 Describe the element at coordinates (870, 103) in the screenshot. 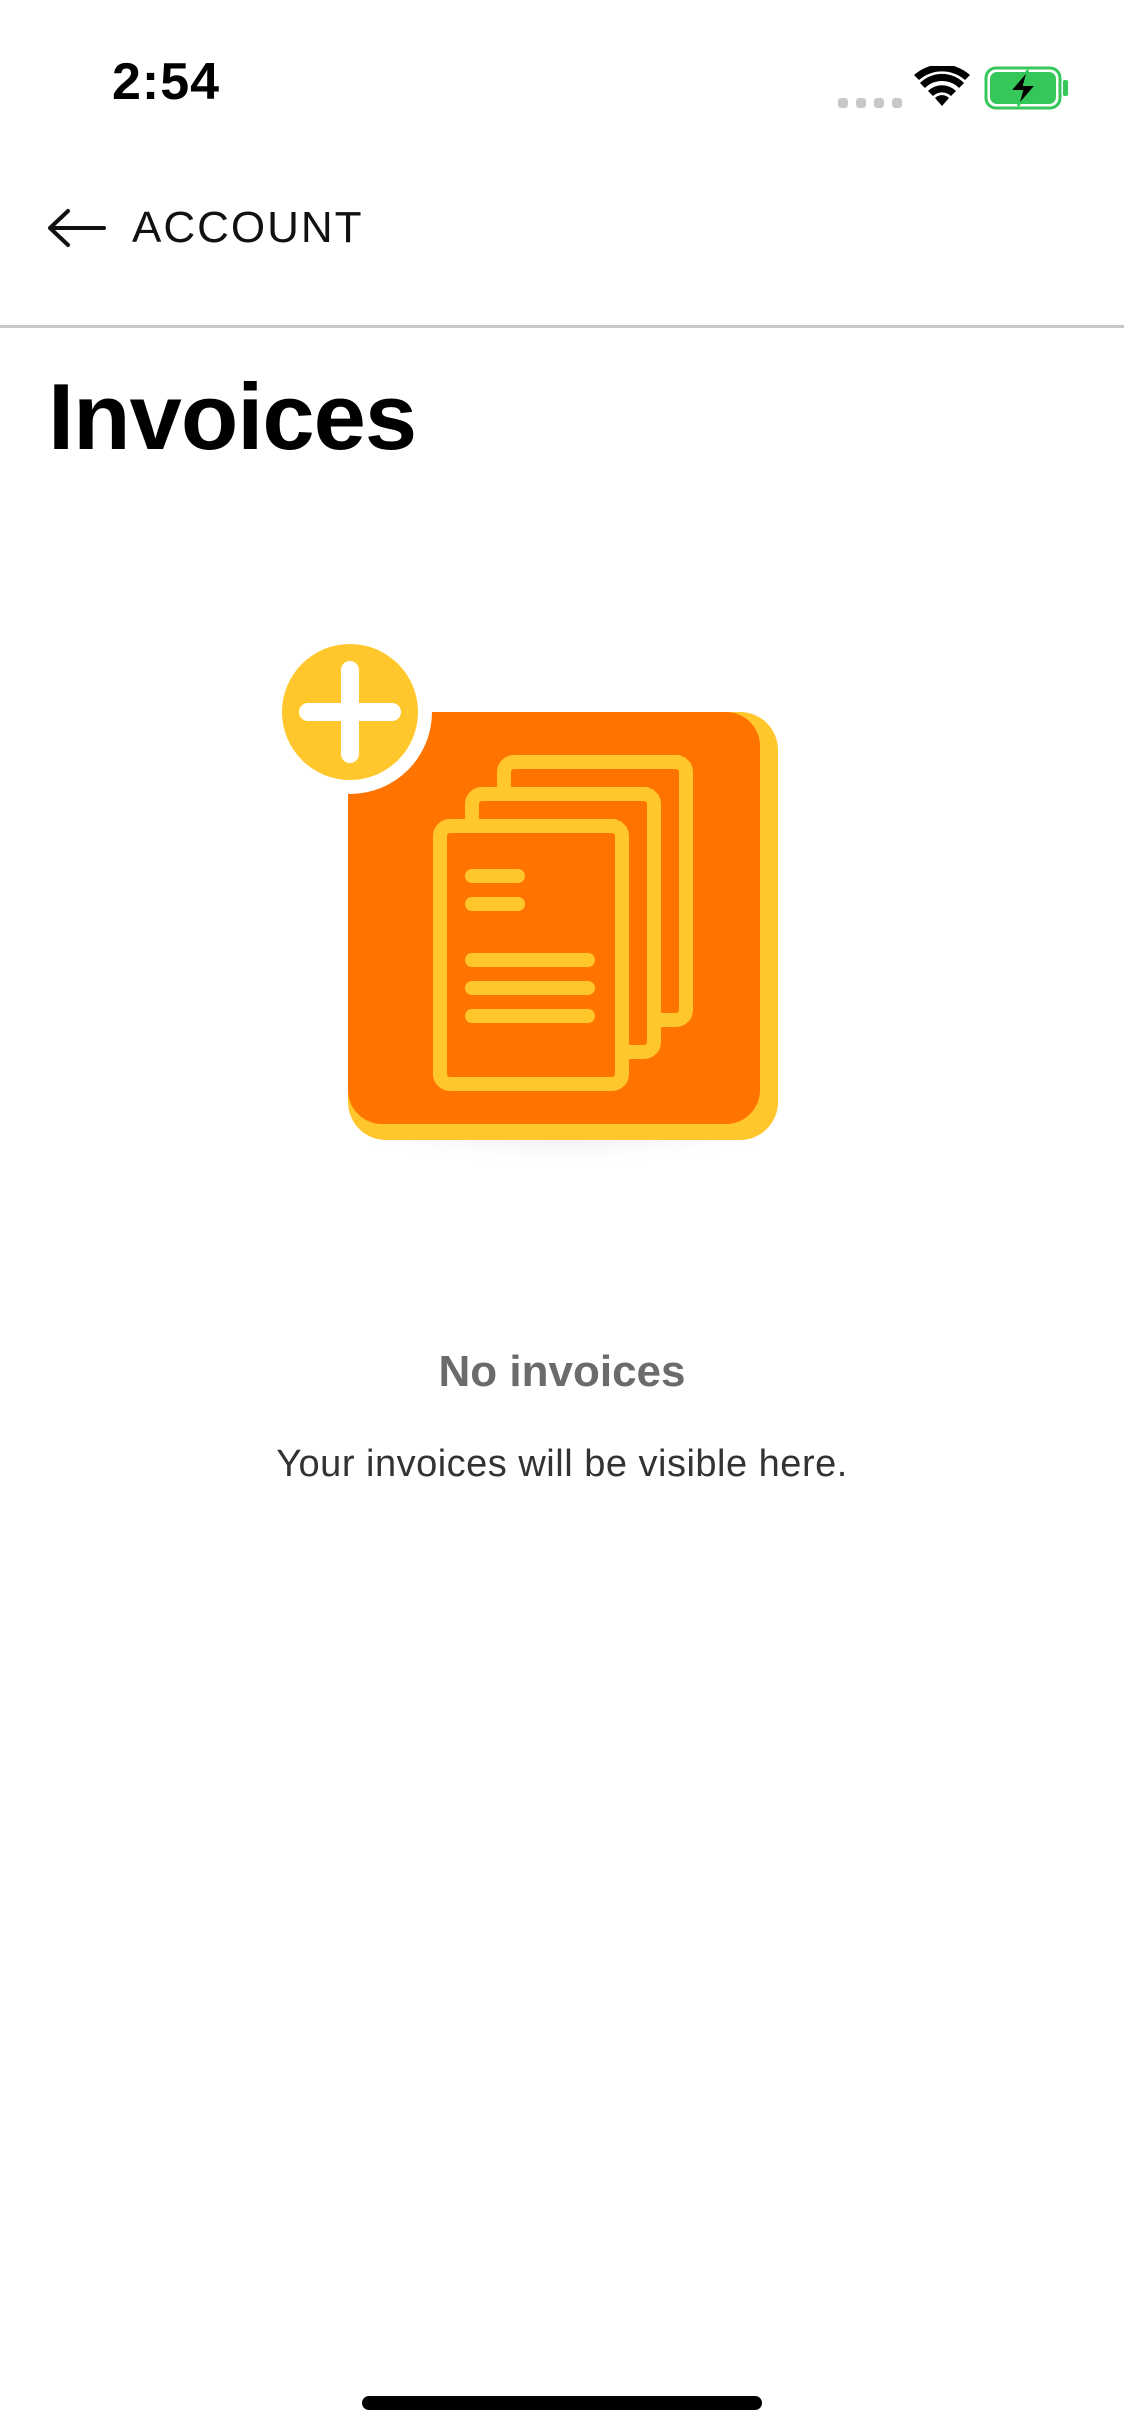

I see `cellular-signal-icon` at that location.